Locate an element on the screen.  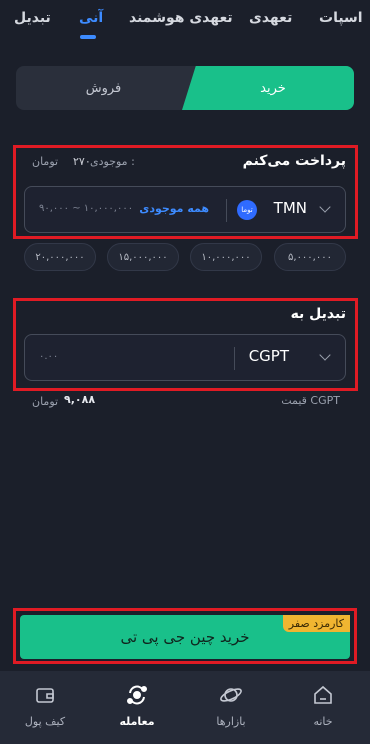
buy-button-label: خرید چین جی پی تی is located at coordinates (185, 637).